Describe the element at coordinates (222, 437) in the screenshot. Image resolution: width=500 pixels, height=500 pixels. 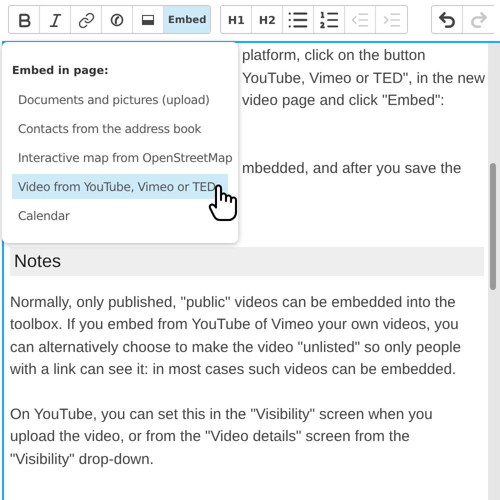
I see `paragraph: On YouTube, you can set this in the "Visibility" screen when you upload the video, or from the "Video details" screen from the "Visibility" drop-down.` at that location.